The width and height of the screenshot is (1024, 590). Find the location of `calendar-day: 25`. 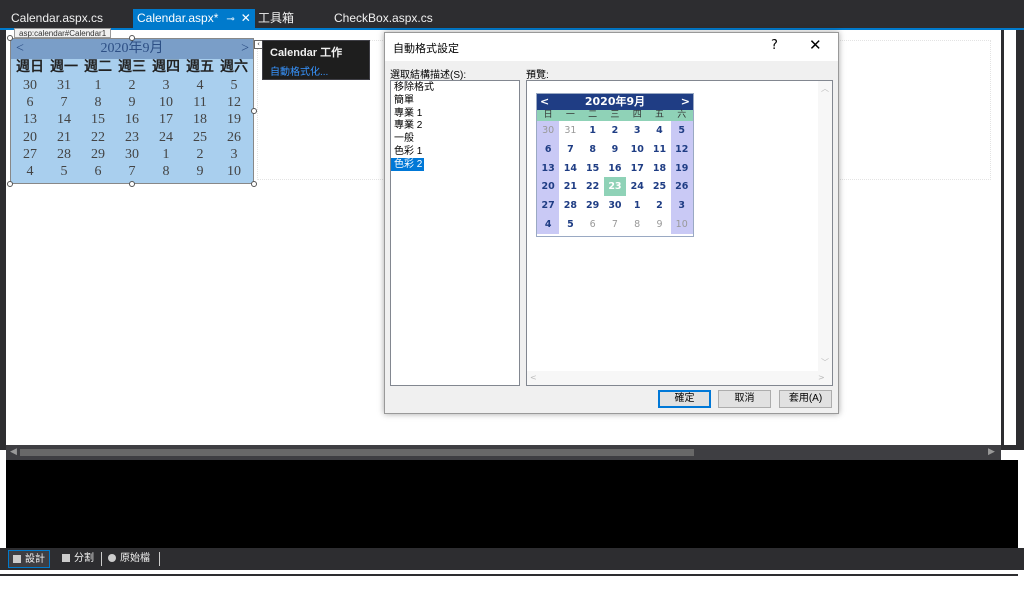

calendar-day: 25 is located at coordinates (200, 137).